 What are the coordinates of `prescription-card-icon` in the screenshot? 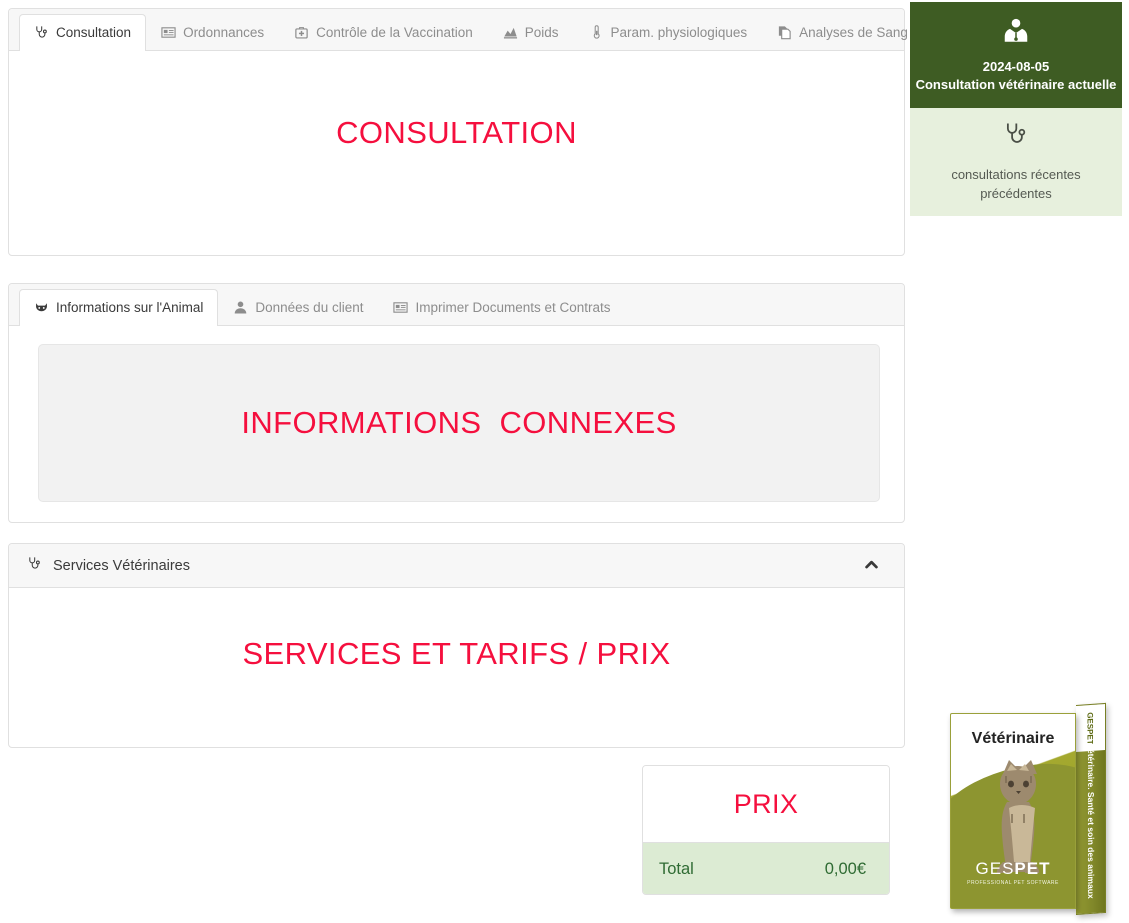 It's located at (168, 32).